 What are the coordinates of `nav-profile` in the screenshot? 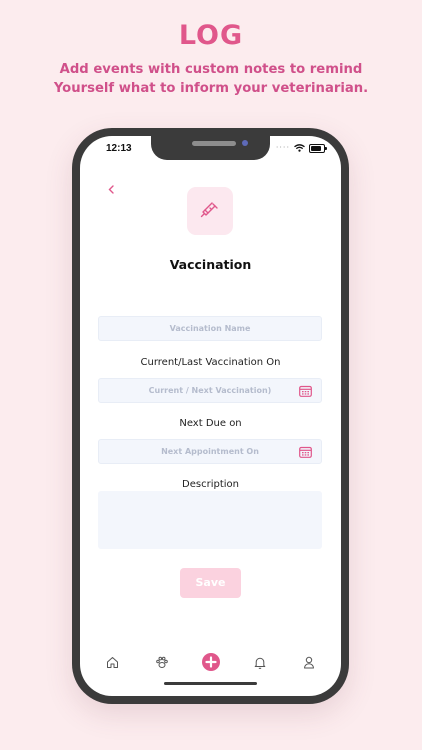 It's located at (309, 662).